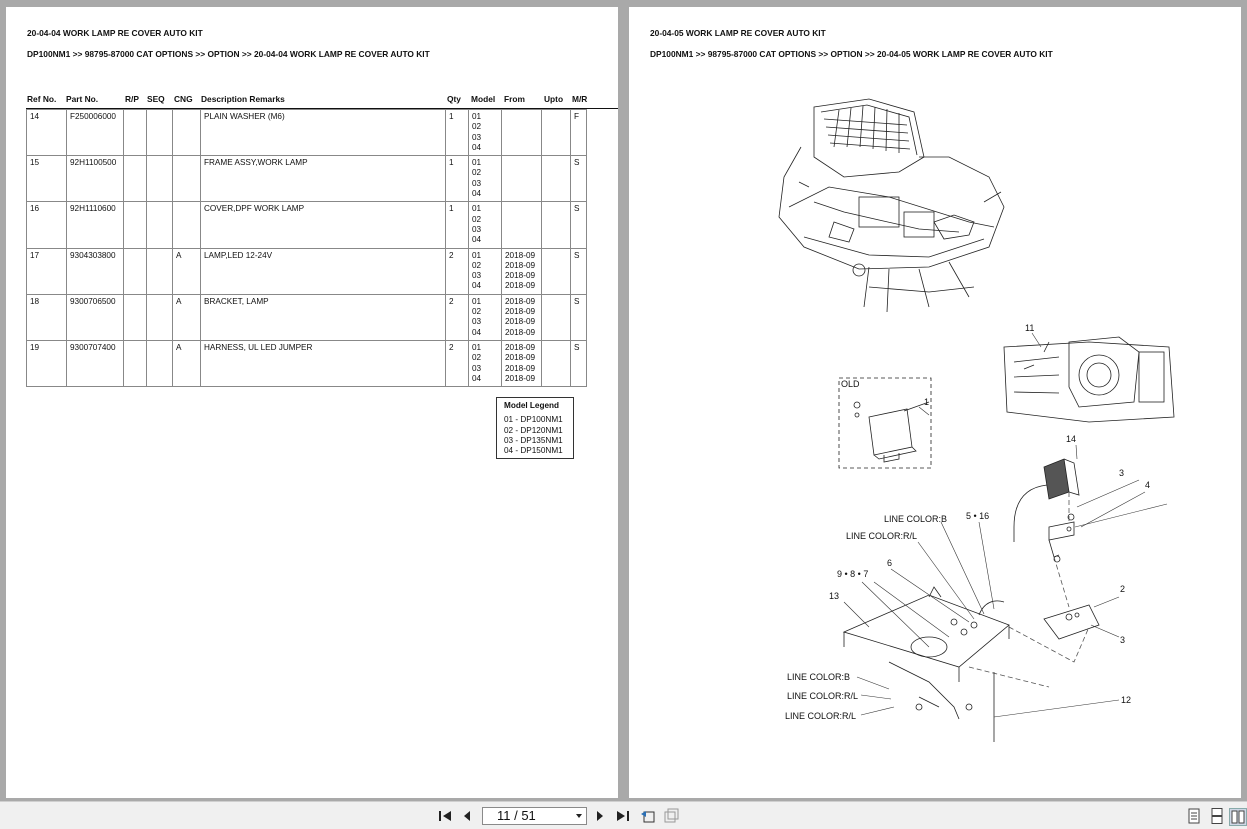 The height and width of the screenshot is (829, 1247). What do you see at coordinates (46, 132) in the screenshot?
I see `cell-ref: 14` at bounding box center [46, 132].